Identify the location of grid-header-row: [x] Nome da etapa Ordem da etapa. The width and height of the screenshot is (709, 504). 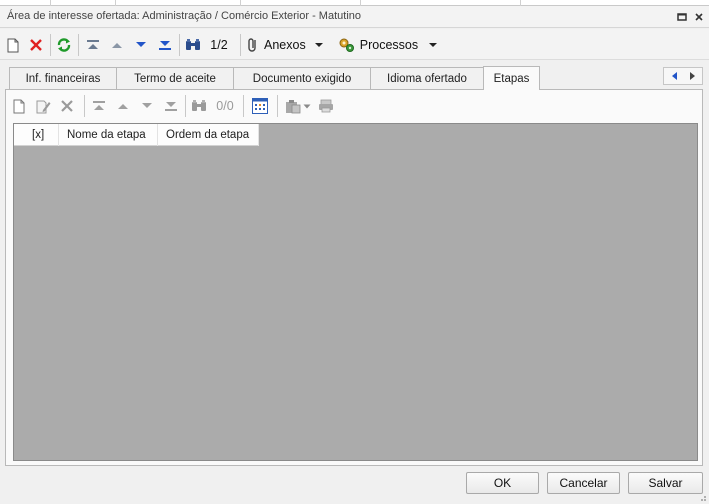
(136, 135).